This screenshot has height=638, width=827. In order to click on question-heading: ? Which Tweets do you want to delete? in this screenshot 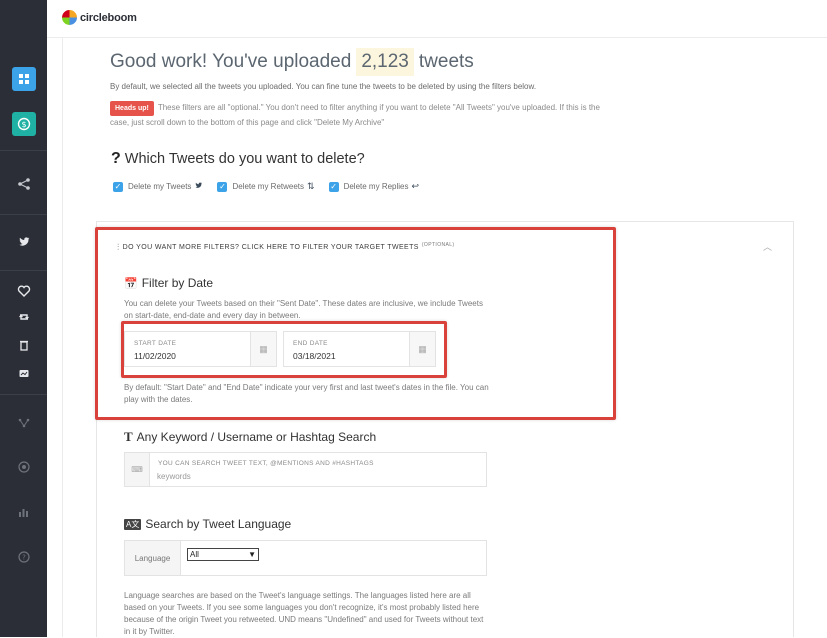, I will do `click(238, 159)`.